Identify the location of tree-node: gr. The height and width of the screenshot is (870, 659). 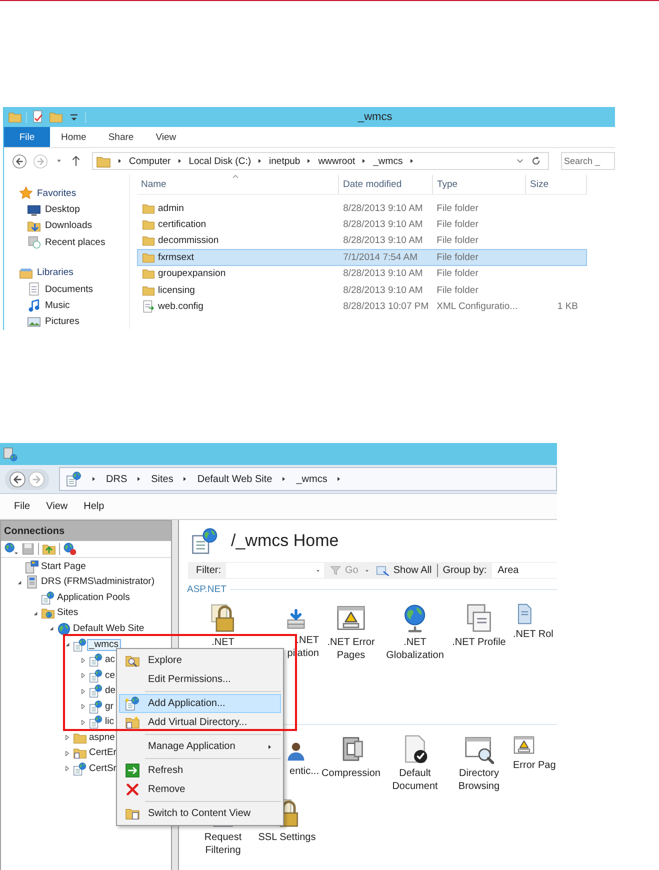
(109, 707).